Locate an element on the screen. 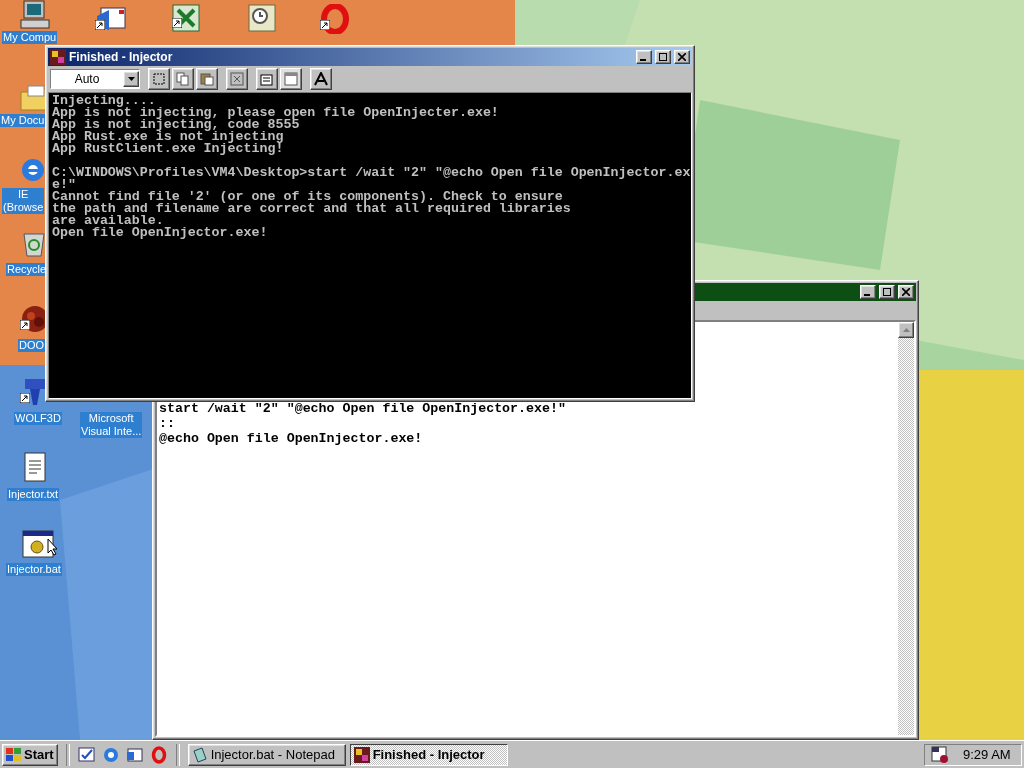 The image size is (1024, 768). console-line: App Rust.exe is not injecting is located at coordinates (168, 137).